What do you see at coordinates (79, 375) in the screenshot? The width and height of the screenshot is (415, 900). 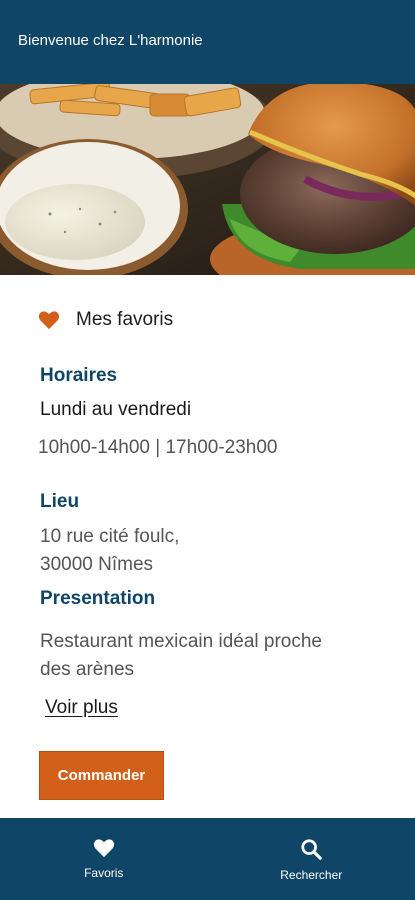 I see `hours-title: Horaires` at bounding box center [79, 375].